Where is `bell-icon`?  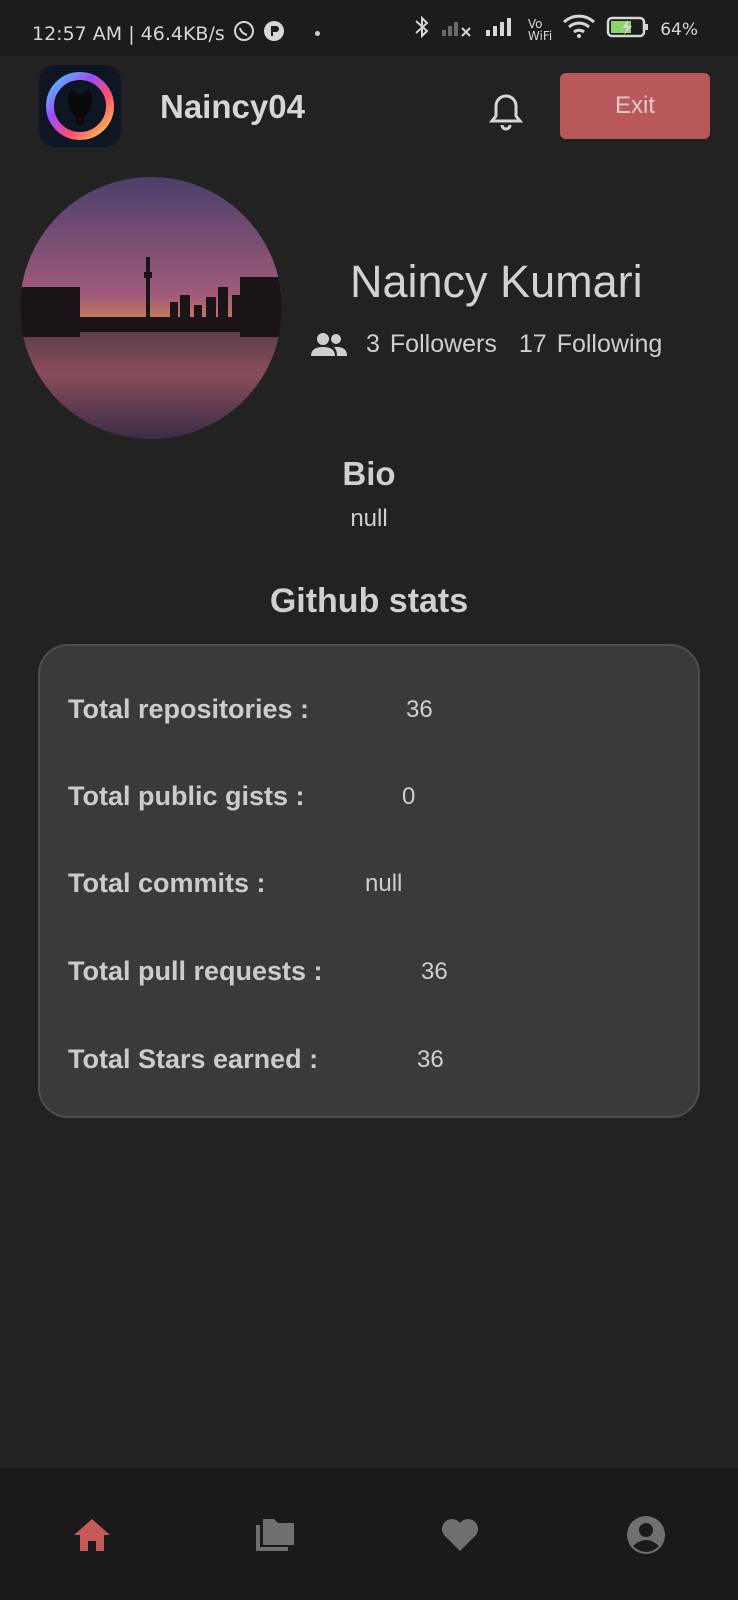 bell-icon is located at coordinates (506, 112).